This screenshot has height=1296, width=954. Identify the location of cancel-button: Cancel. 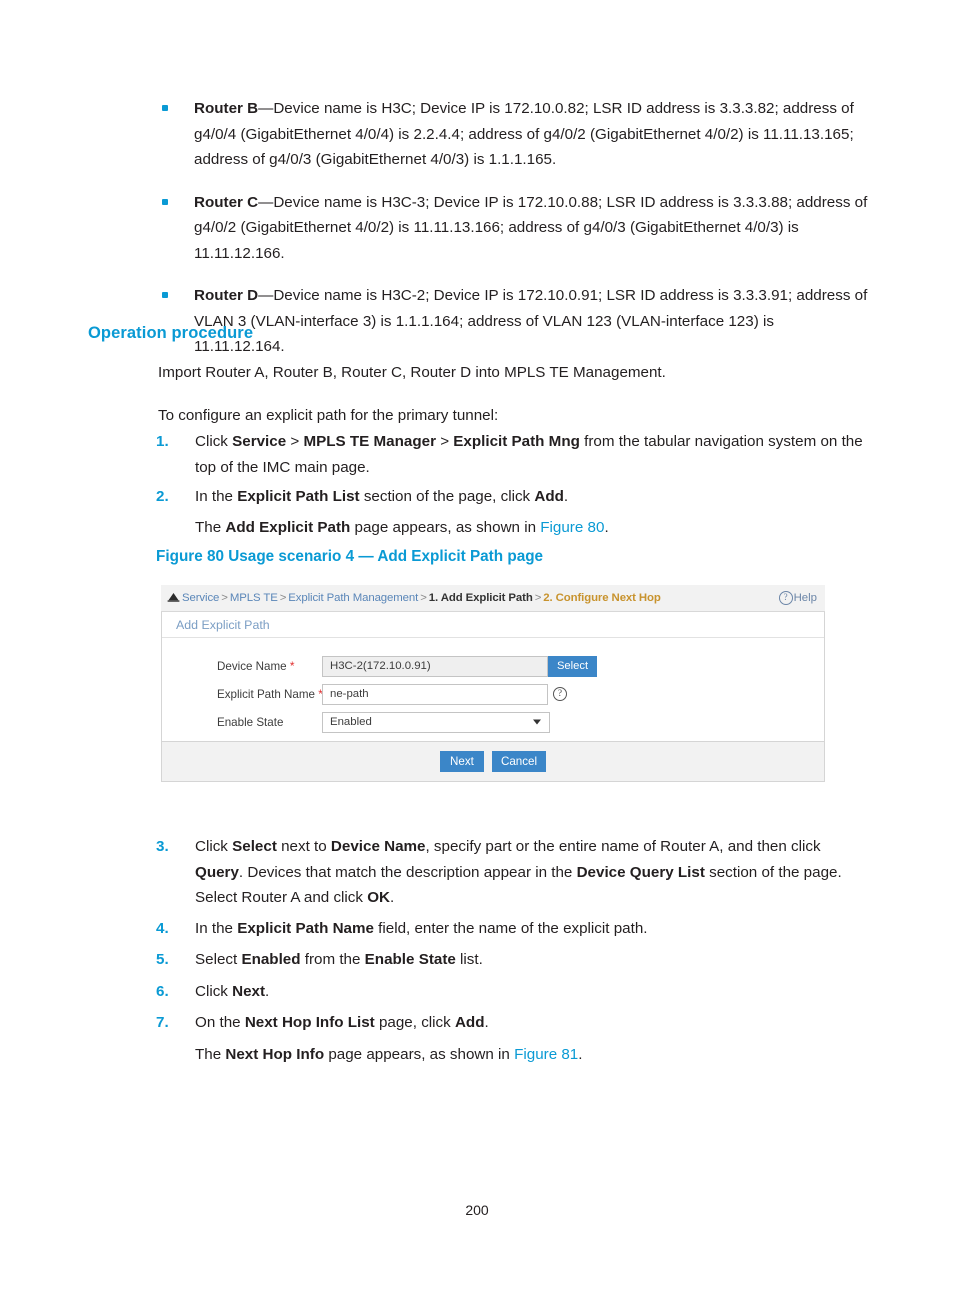
(519, 761).